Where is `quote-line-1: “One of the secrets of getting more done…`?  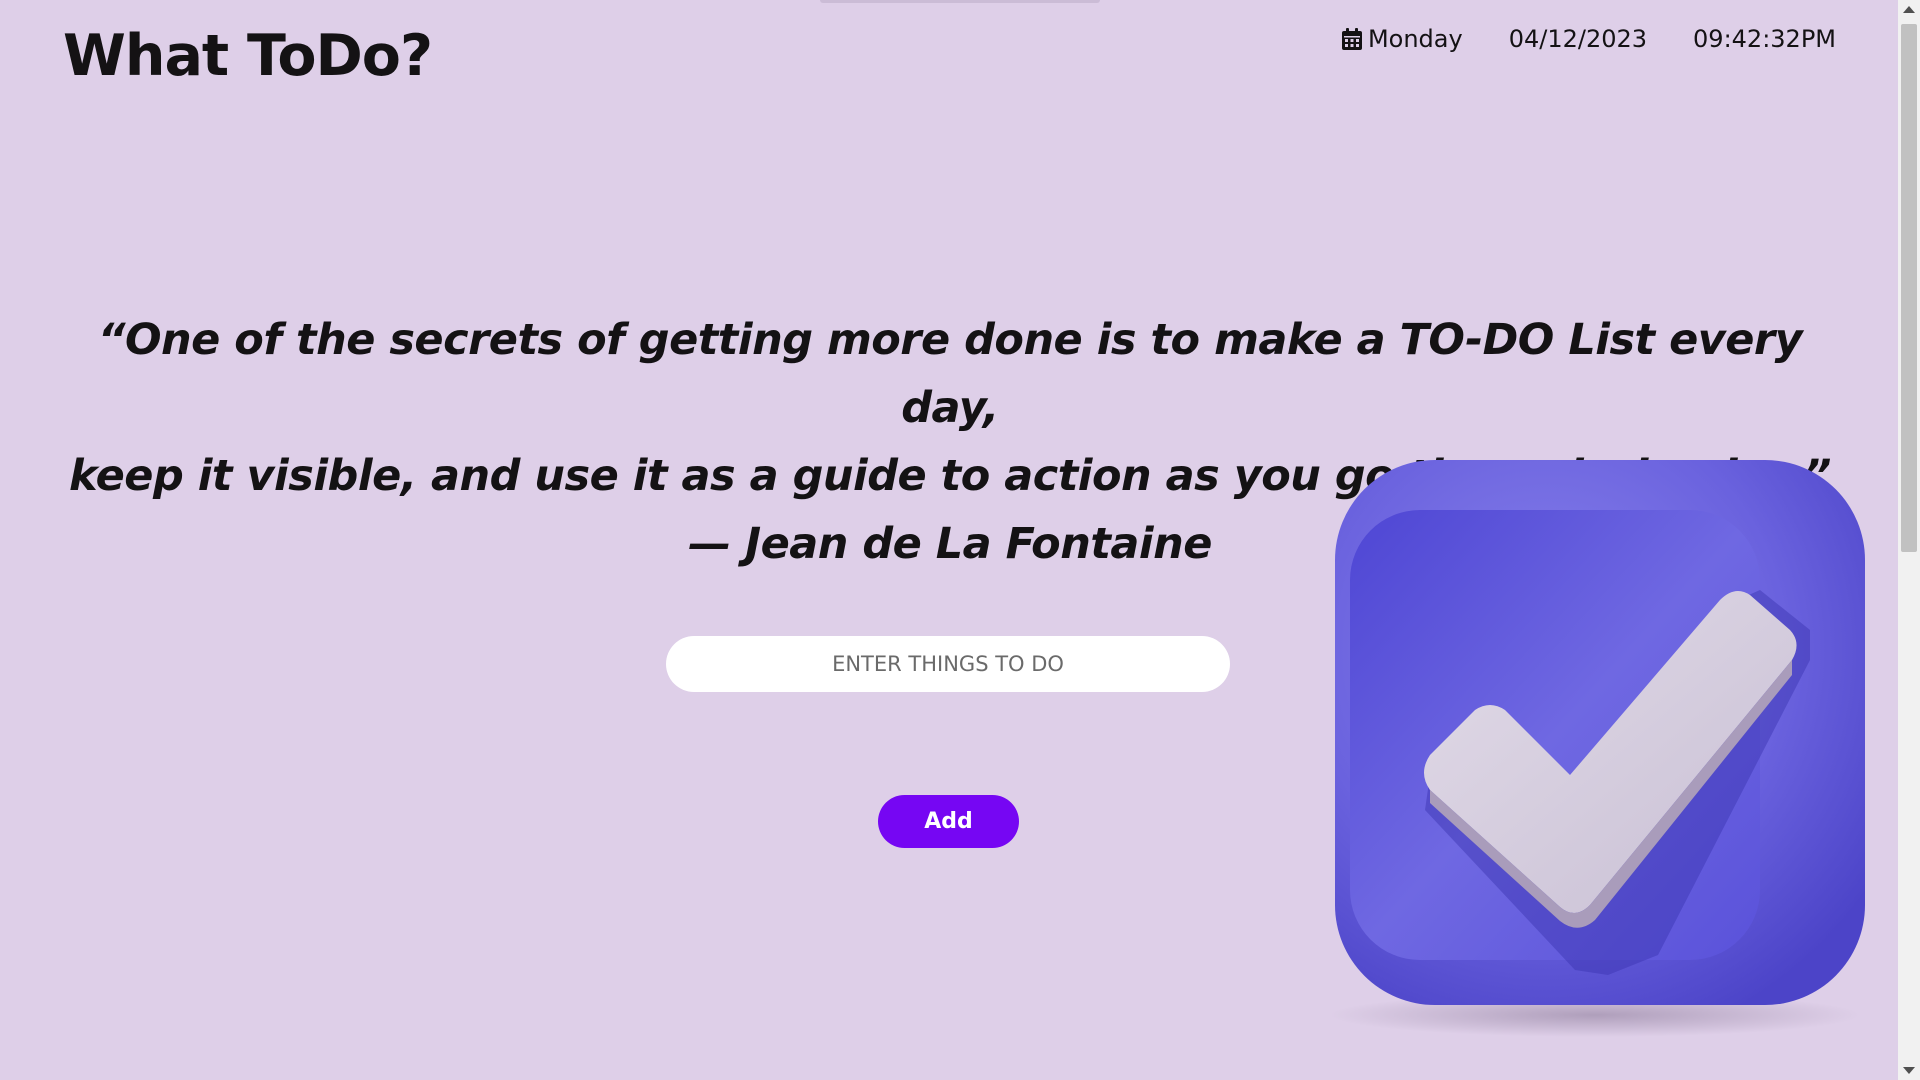 quote-line-1: “One of the secrets of getting more done… is located at coordinates (950, 374).